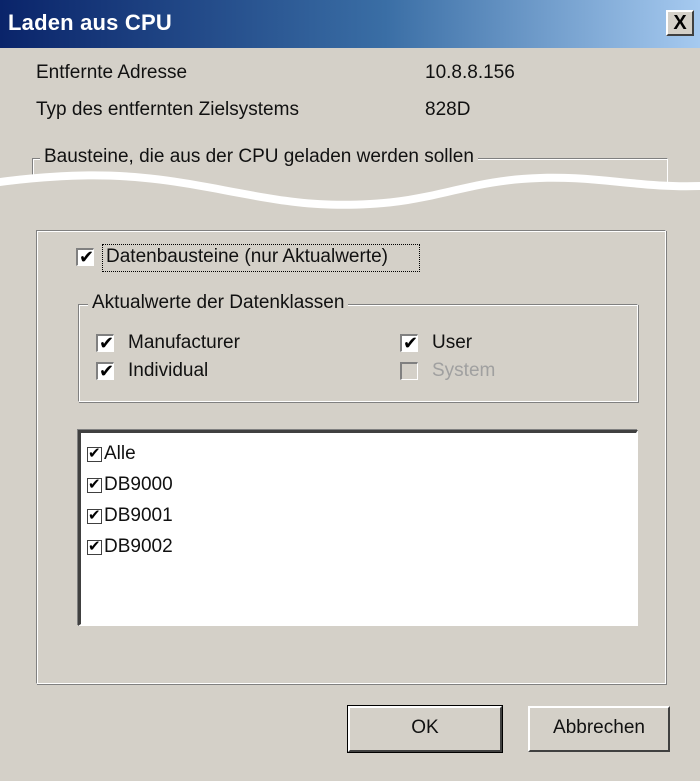 This screenshot has height=781, width=700. Describe the element at coordinates (138, 515) in the screenshot. I see `list-item-label: DB9001` at that location.